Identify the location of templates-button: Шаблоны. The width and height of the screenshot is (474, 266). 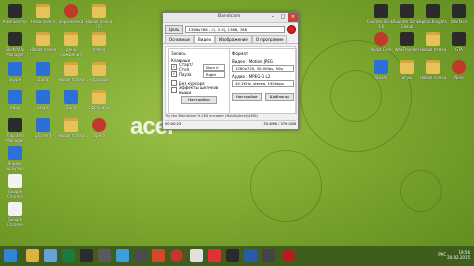
(279, 97).